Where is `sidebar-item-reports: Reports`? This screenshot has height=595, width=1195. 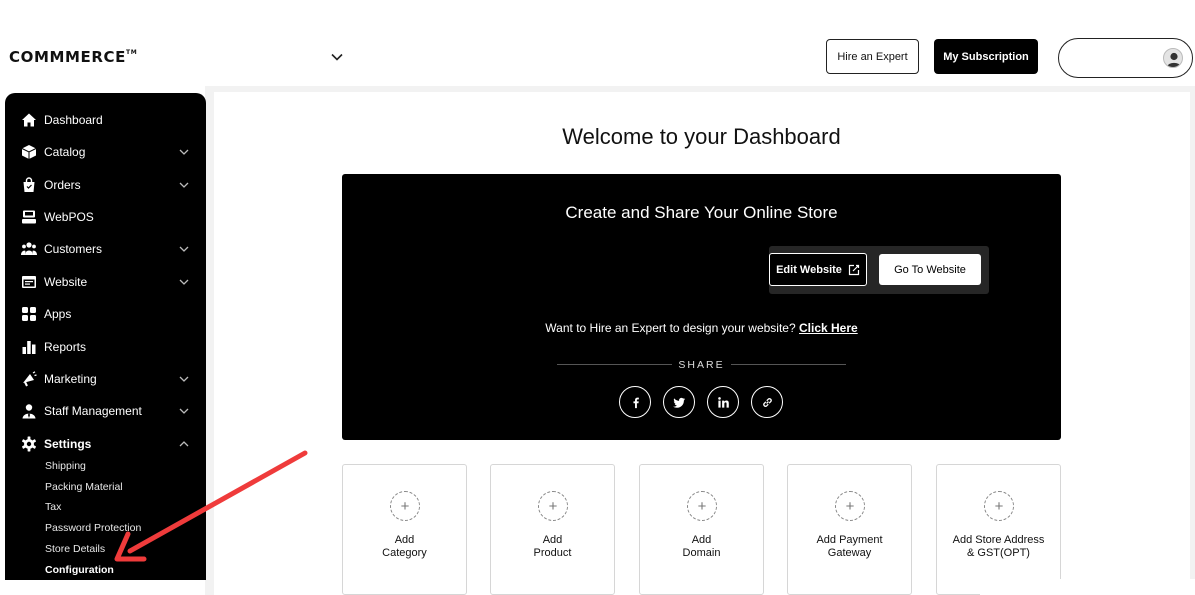 sidebar-item-reports: Reports is located at coordinates (105, 347).